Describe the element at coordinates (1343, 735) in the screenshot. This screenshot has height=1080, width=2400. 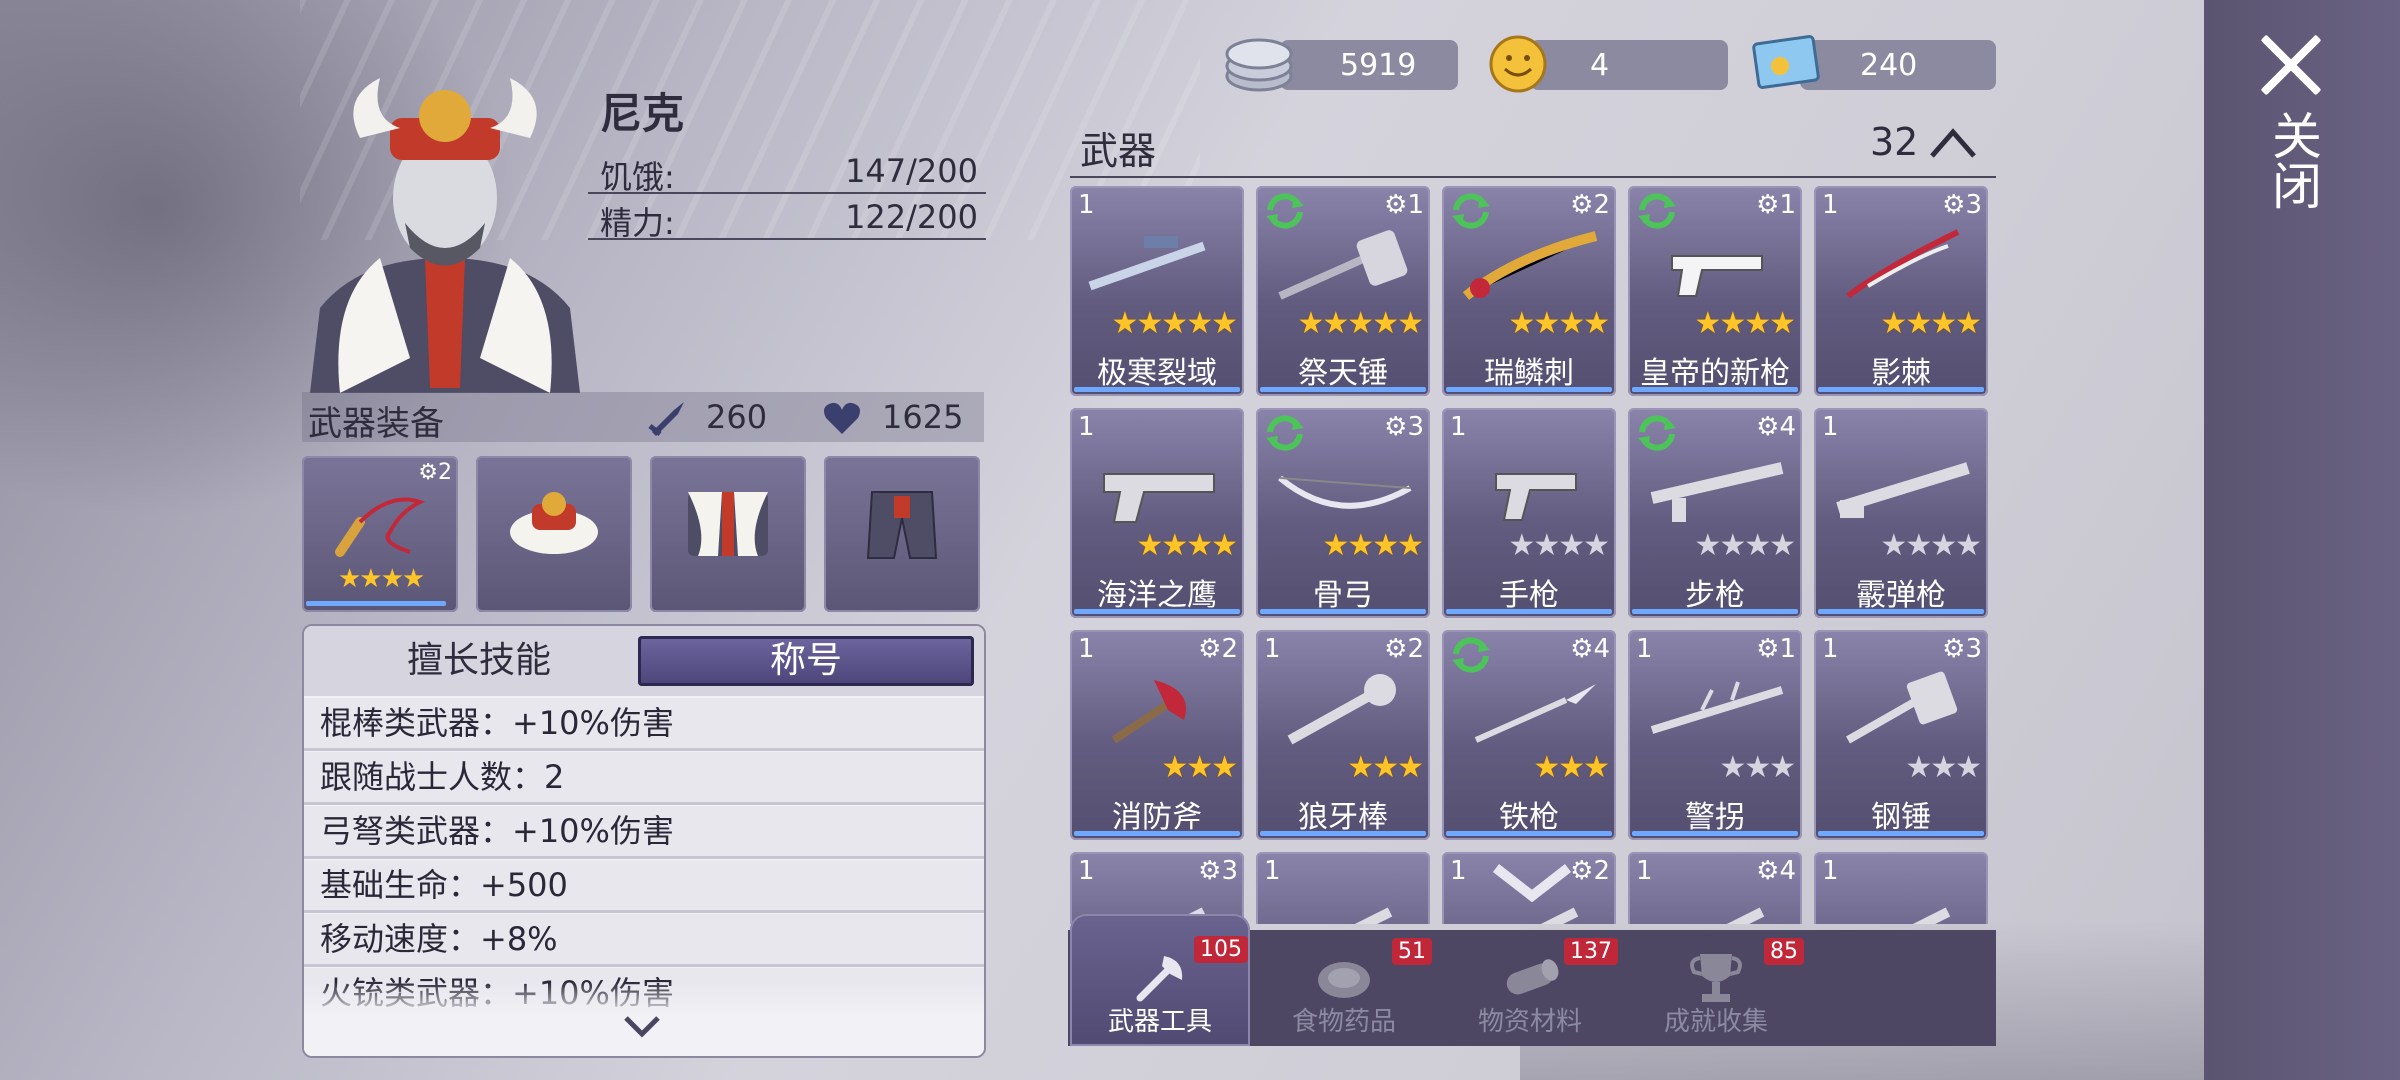
I see `weapon-card: 1 ⚙2 ★★★ 狼牙棒` at that location.